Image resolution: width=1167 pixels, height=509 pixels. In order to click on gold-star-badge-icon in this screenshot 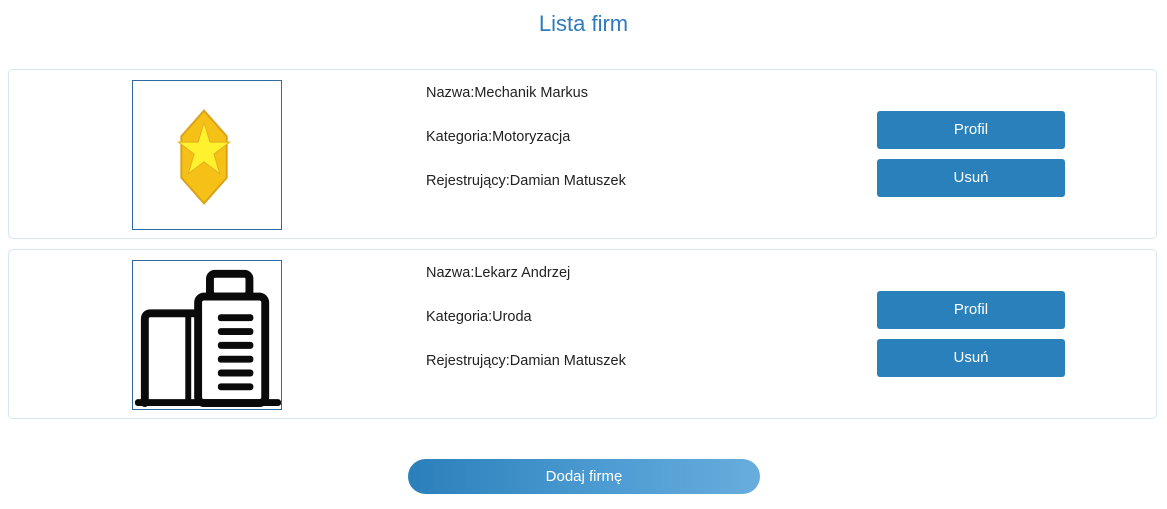, I will do `click(204, 157)`.